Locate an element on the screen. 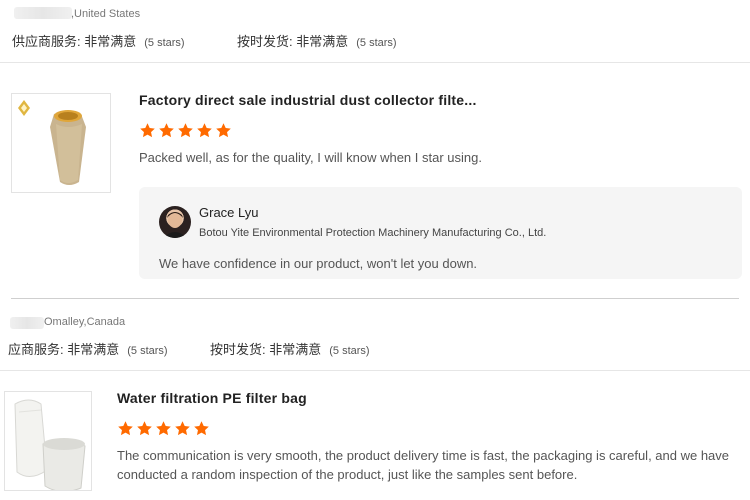  filter-bag-image is located at coordinates (50, 444).